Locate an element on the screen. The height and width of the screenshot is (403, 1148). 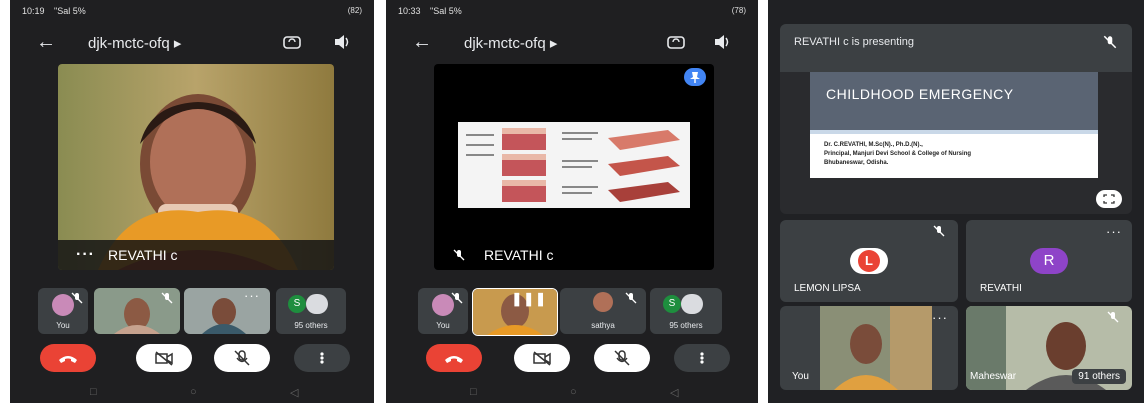
slide-title: CHILDHOOD EMERGENCY is located at coordinates (920, 94).